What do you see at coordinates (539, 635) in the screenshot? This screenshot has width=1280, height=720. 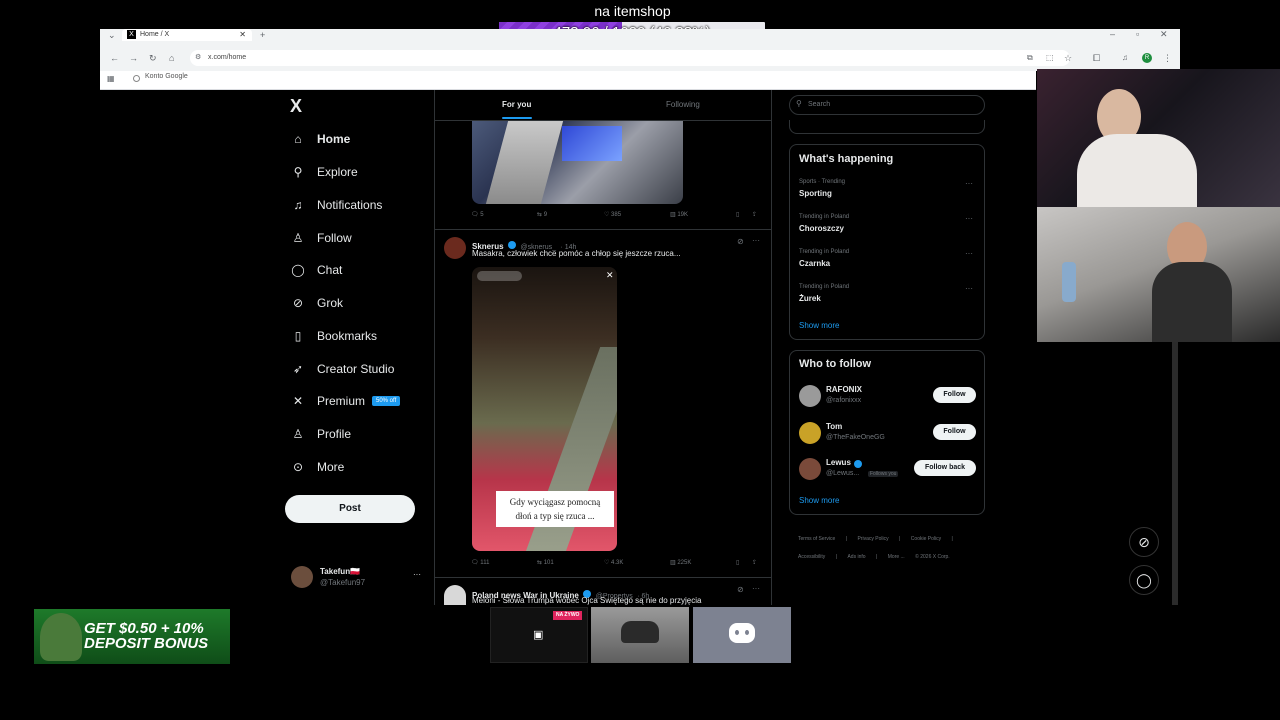 I see `taskbar-thumb-stream: NA ŻYWO ▣` at bounding box center [539, 635].